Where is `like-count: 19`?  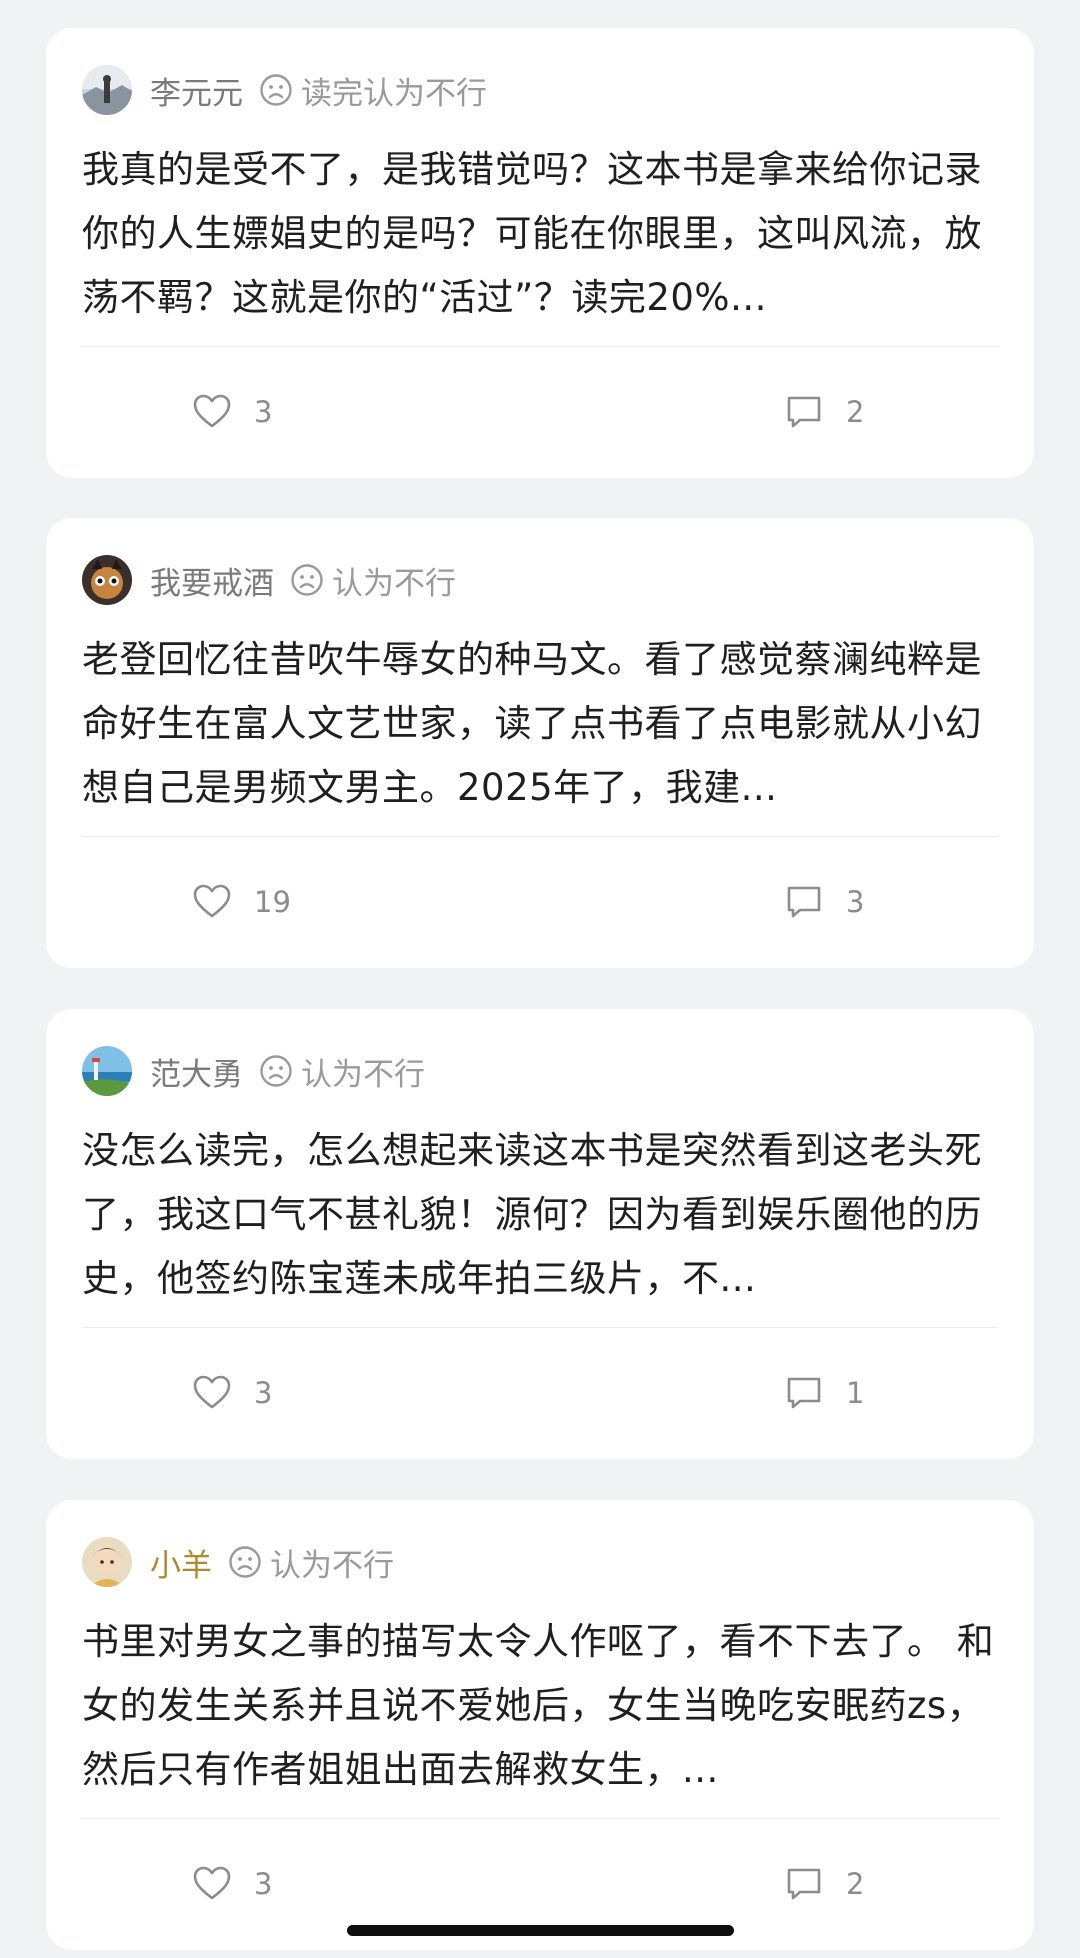 like-count: 19 is located at coordinates (272, 902).